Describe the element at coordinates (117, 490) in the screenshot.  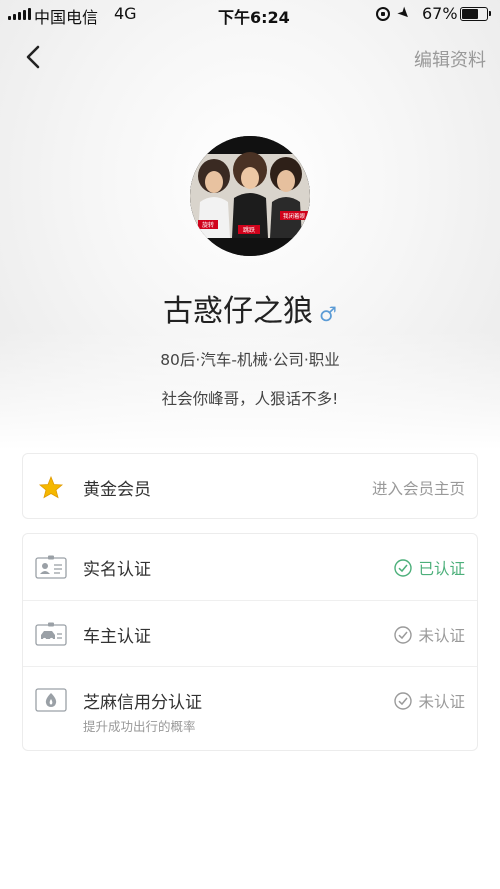
I see `member-label: 黄金会员` at that location.